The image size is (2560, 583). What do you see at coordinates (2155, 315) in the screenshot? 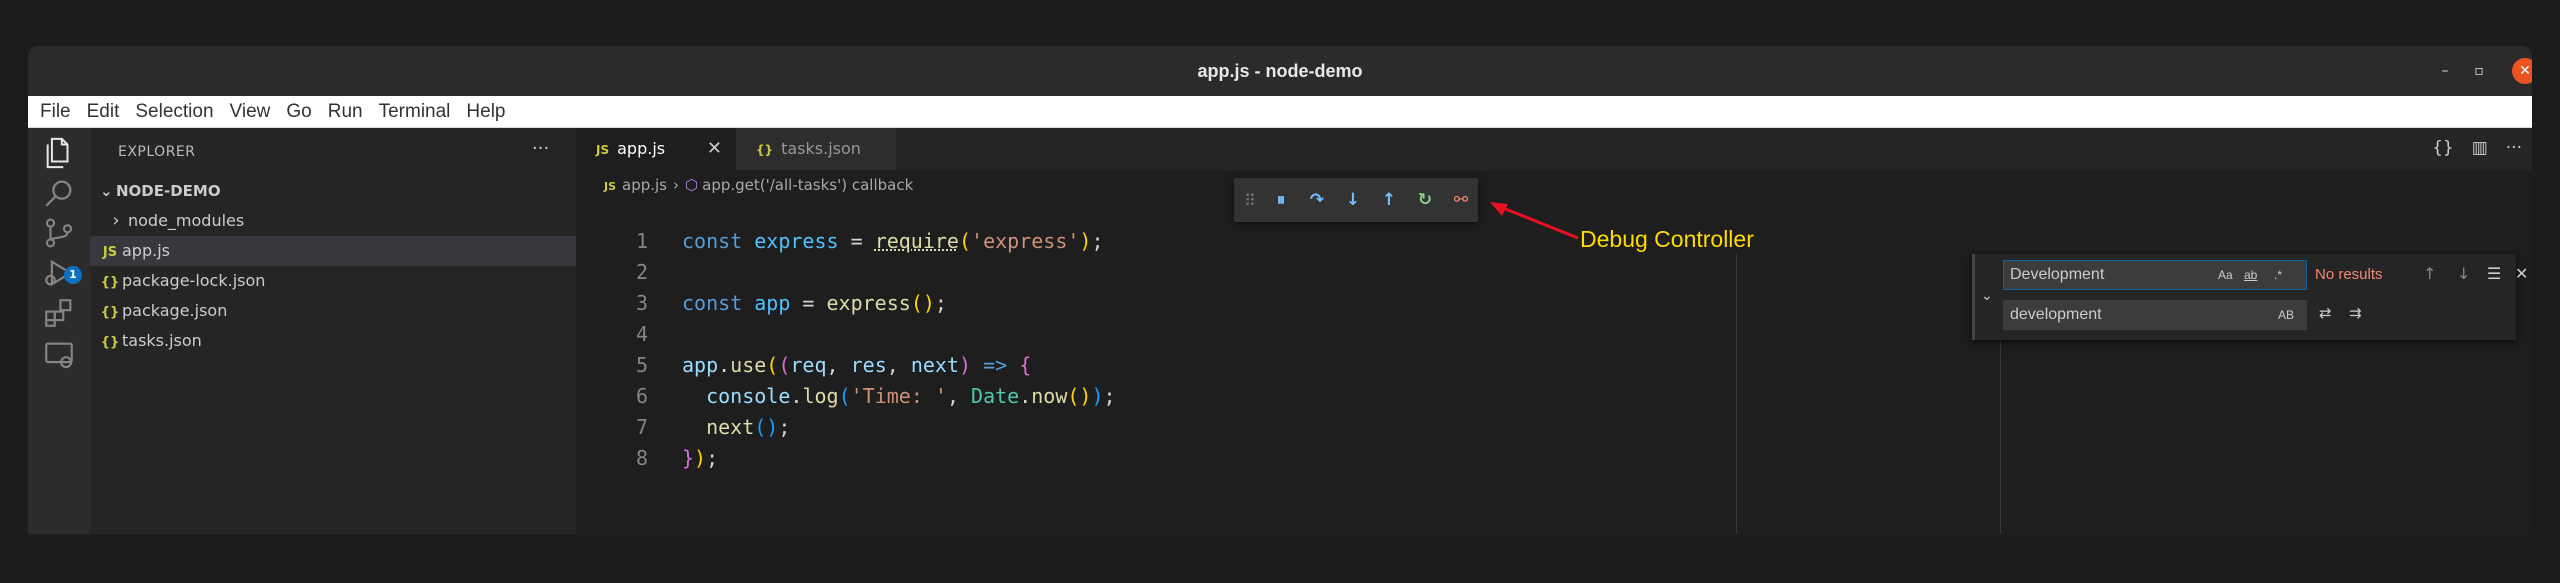
I see `replace-input: development AB` at bounding box center [2155, 315].